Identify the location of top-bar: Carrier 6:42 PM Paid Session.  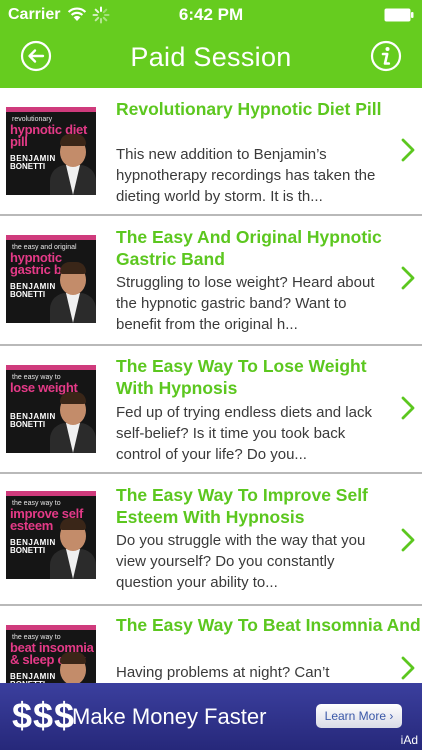
(211, 44).